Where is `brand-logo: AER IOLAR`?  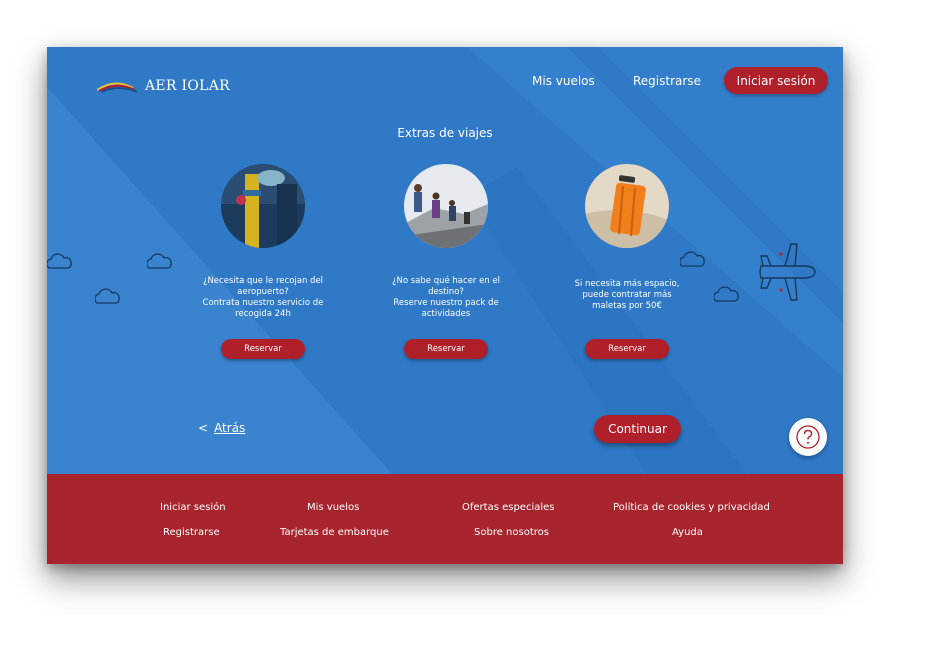 brand-logo: AER IOLAR is located at coordinates (163, 86).